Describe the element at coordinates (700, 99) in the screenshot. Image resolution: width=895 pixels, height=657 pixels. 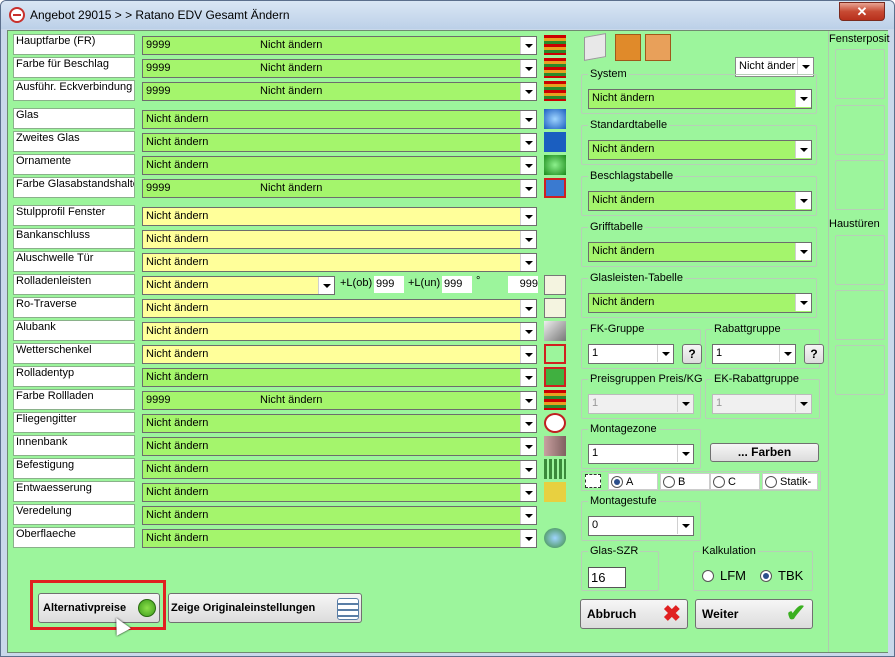
I see `system-select: Nicht ändern` at that location.